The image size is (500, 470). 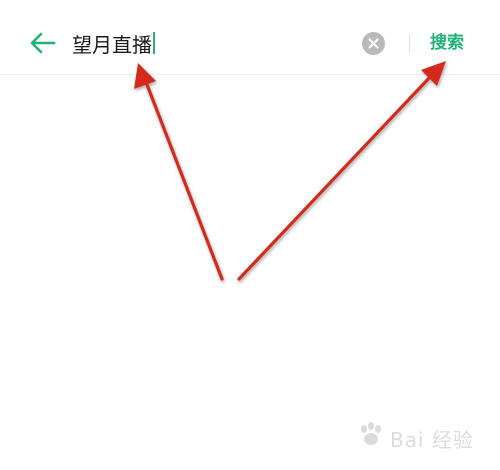 What do you see at coordinates (250, 74) in the screenshot?
I see `header-divider` at bounding box center [250, 74].